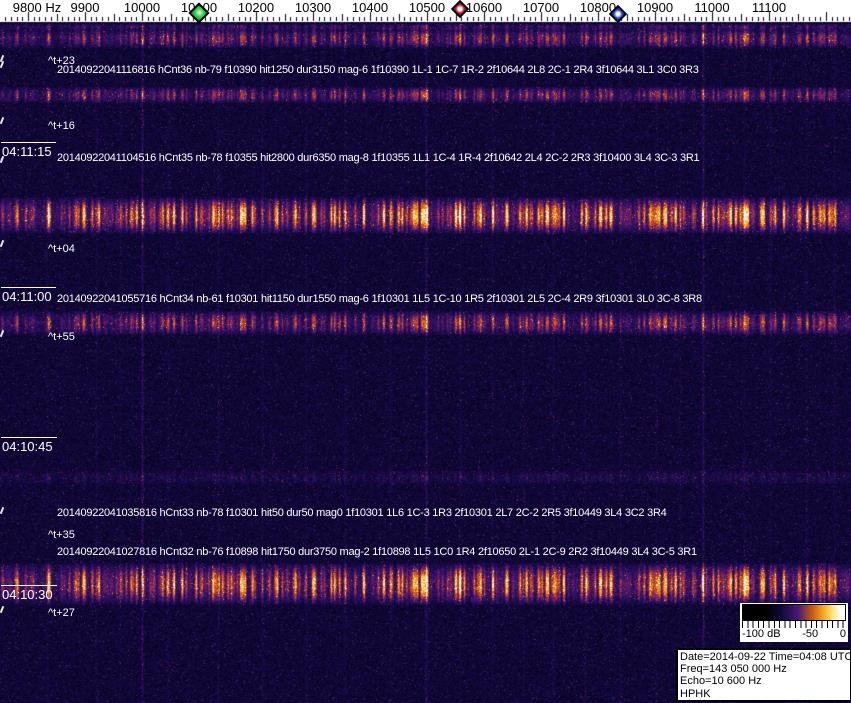 The height and width of the screenshot is (703, 851). Describe the element at coordinates (61, 126) in the screenshot. I see `event-time-offset: ^t+16` at that location.